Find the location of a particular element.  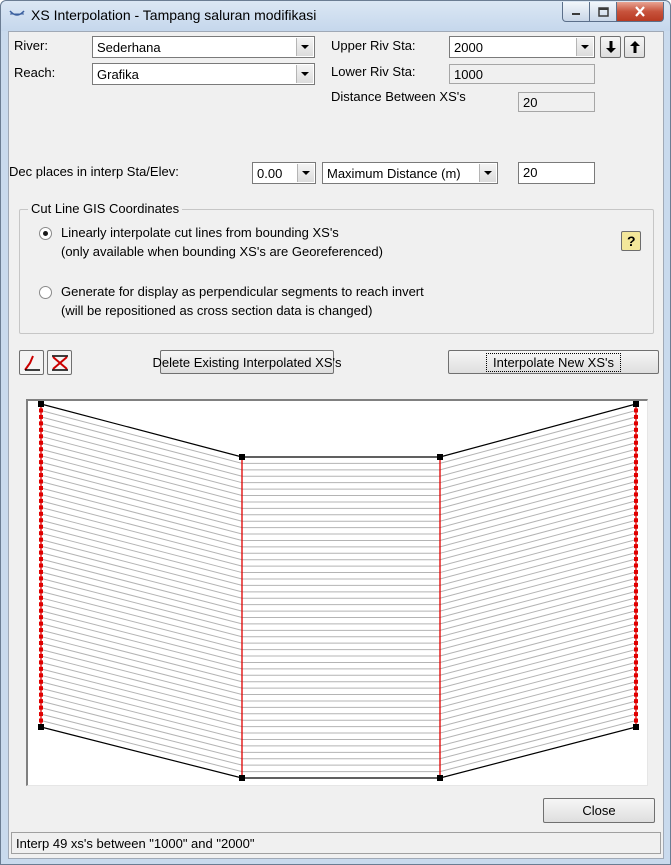

close-button: Close is located at coordinates (599, 810).